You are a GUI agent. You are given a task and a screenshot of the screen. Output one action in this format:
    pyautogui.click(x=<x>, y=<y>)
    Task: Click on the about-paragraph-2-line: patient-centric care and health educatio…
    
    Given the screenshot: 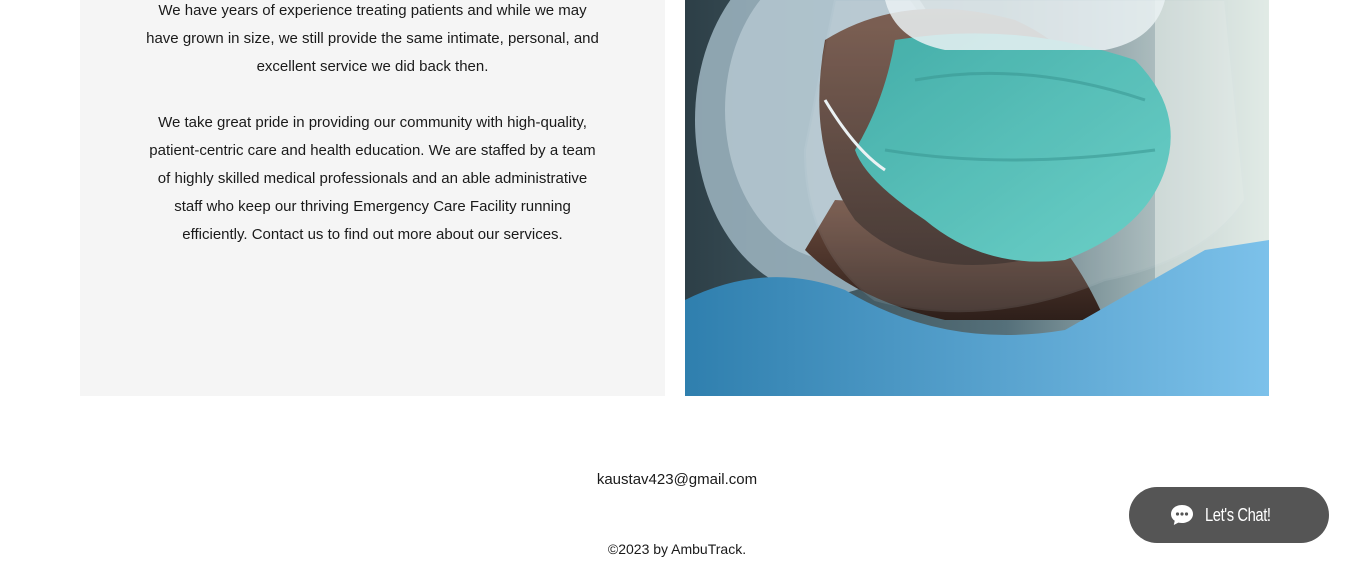 What is the action you would take?
    pyautogui.click(x=372, y=150)
    